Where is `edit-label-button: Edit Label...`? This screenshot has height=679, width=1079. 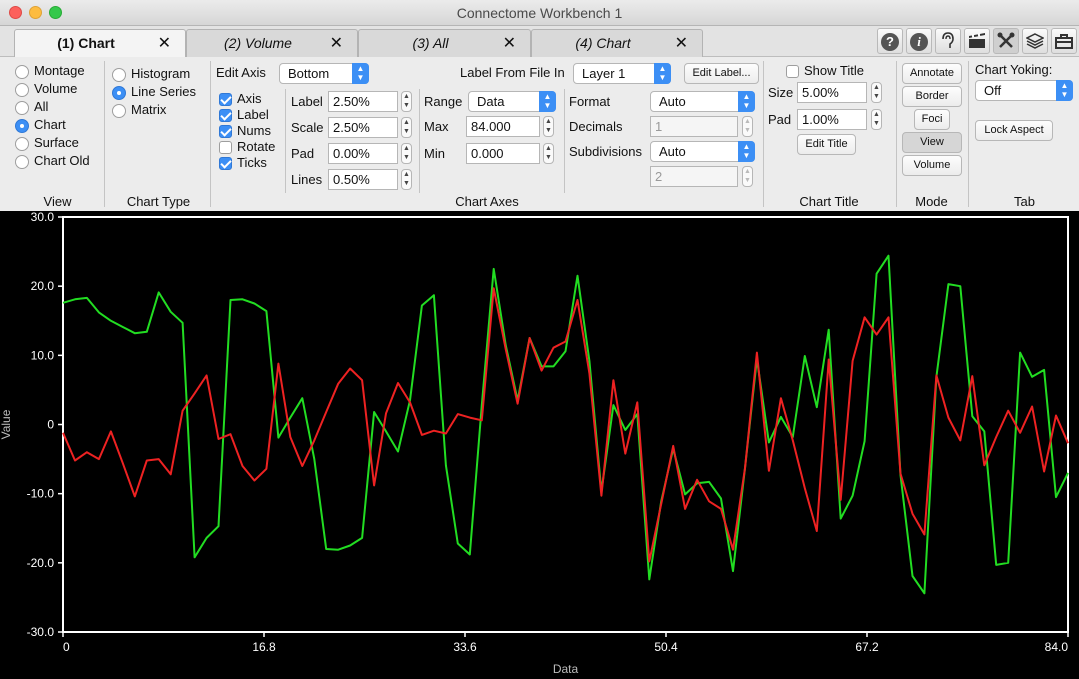
edit-label-button: Edit Label... is located at coordinates (721, 73).